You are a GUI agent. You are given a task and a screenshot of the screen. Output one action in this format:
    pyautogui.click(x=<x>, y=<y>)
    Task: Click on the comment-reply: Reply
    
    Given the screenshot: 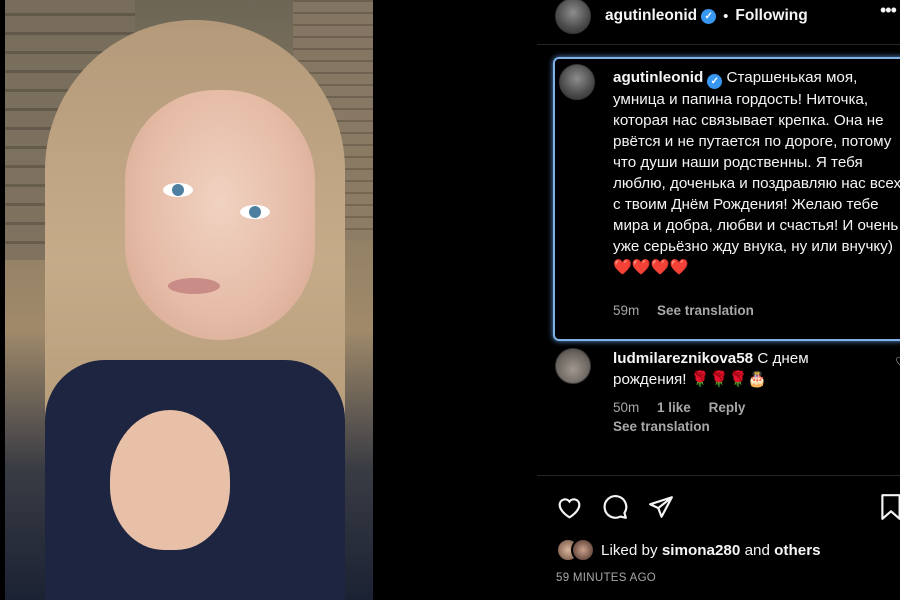 What is the action you would take?
    pyautogui.click(x=727, y=407)
    